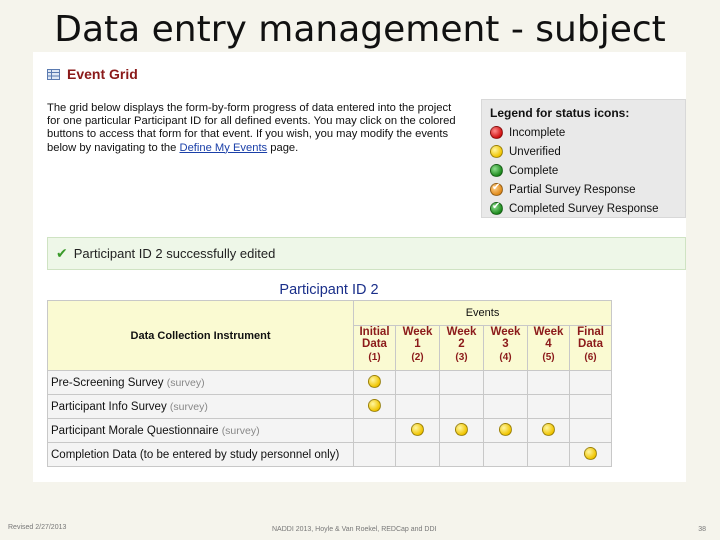  I want to click on event-number: (5), so click(548, 357).